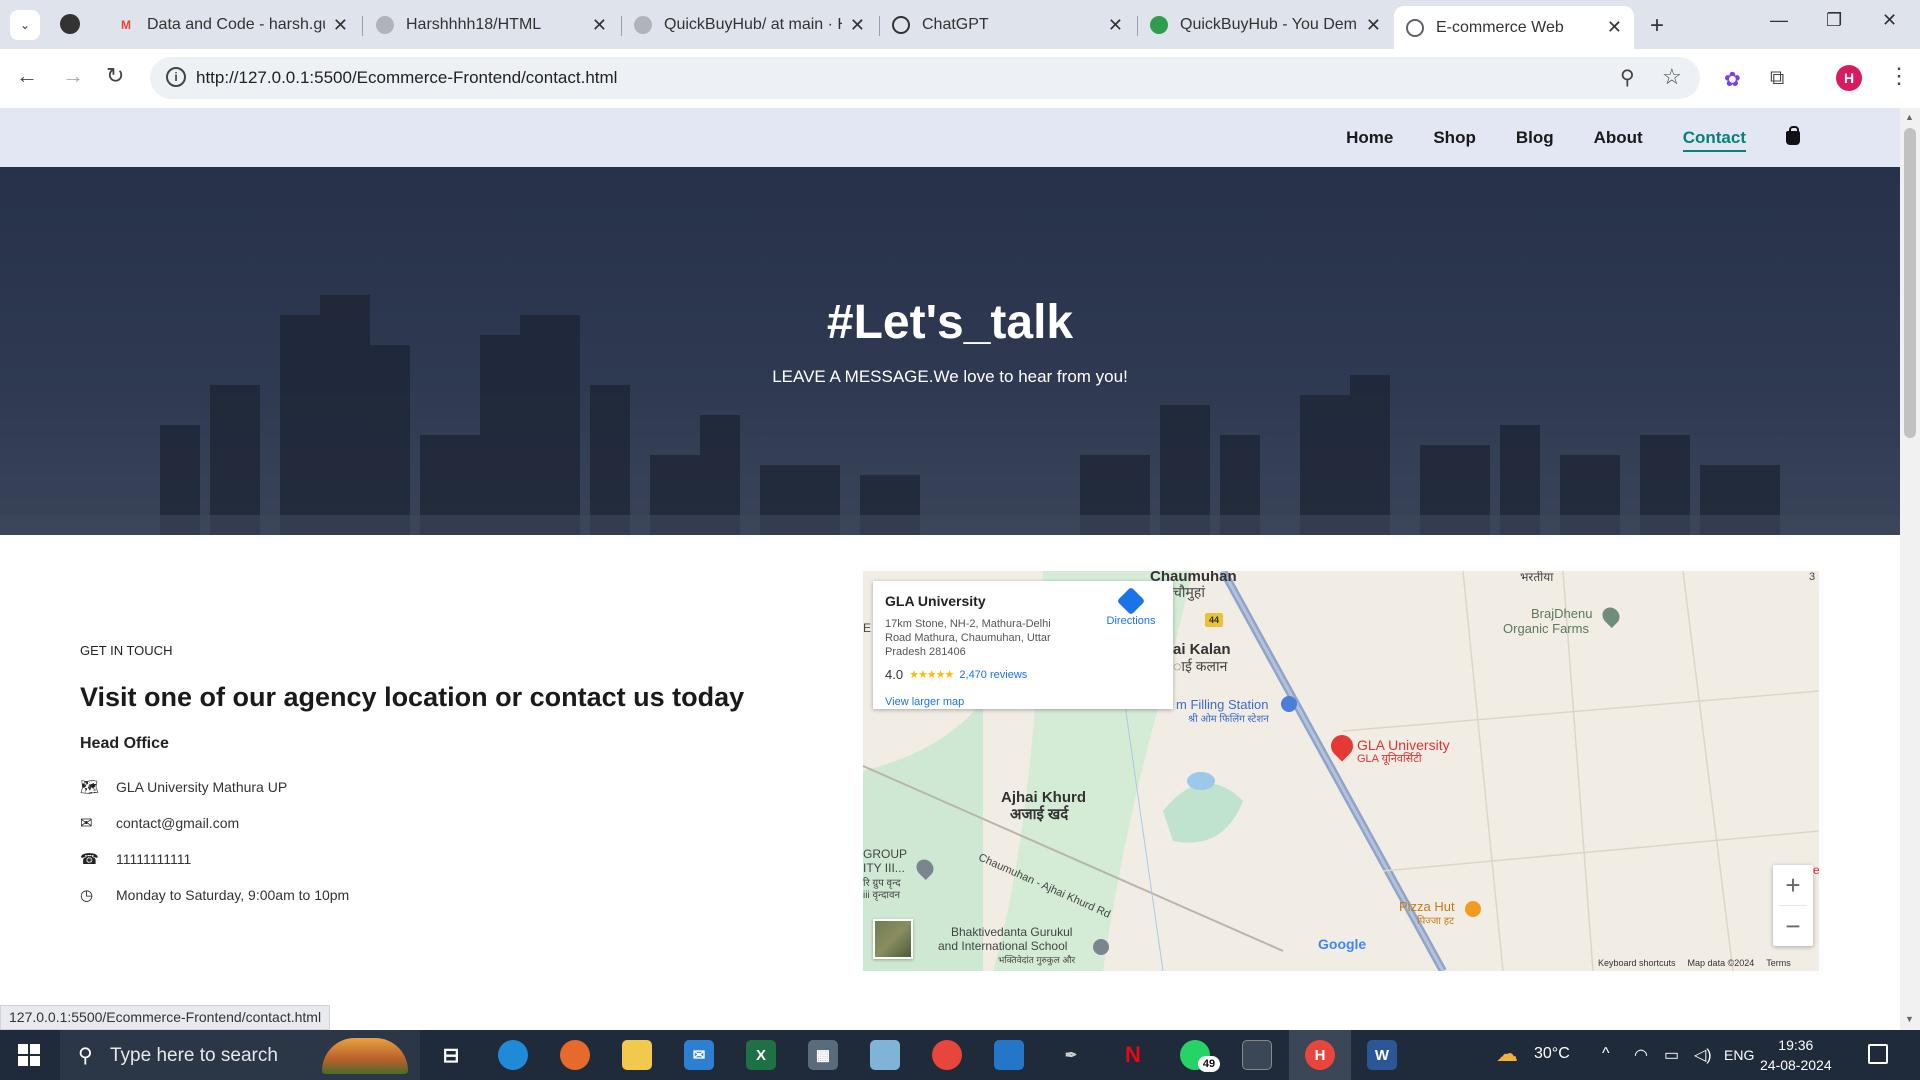  Describe the element at coordinates (1899, 76) in the screenshot. I see `browser-menu-icon: ⋮` at that location.